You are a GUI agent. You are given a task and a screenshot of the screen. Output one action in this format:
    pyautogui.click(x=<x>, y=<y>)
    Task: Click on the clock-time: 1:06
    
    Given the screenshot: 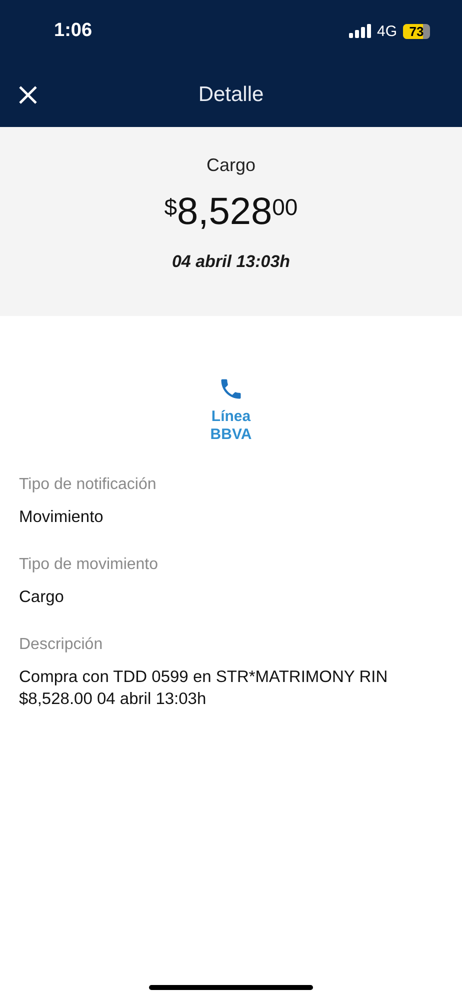 What is the action you would take?
    pyautogui.click(x=73, y=31)
    